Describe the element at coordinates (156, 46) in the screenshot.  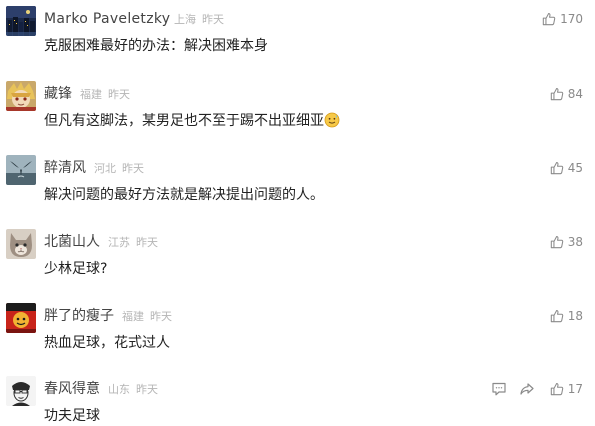
I see `comment-text: 克服困难最好的办法：解决困难本身` at that location.